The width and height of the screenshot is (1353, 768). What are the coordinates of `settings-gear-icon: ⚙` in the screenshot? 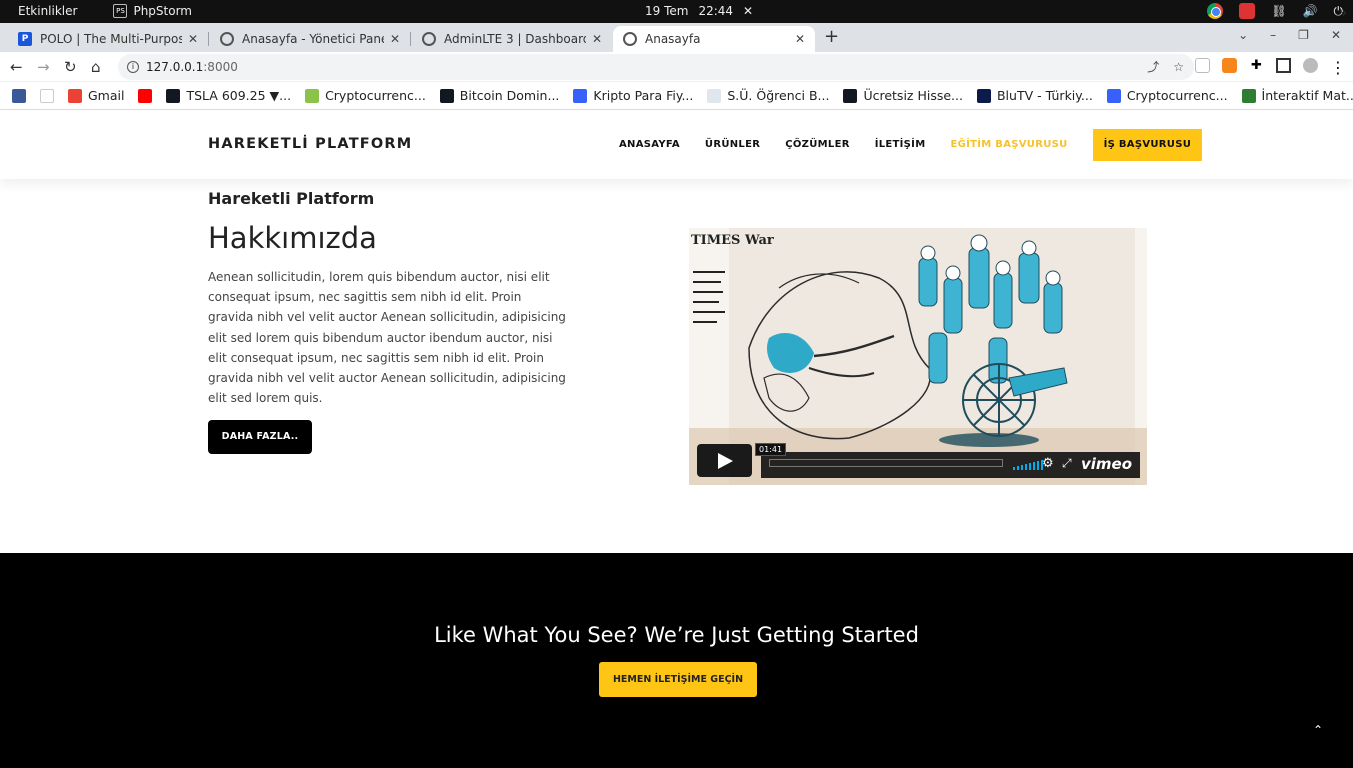 It's located at (1048, 463).